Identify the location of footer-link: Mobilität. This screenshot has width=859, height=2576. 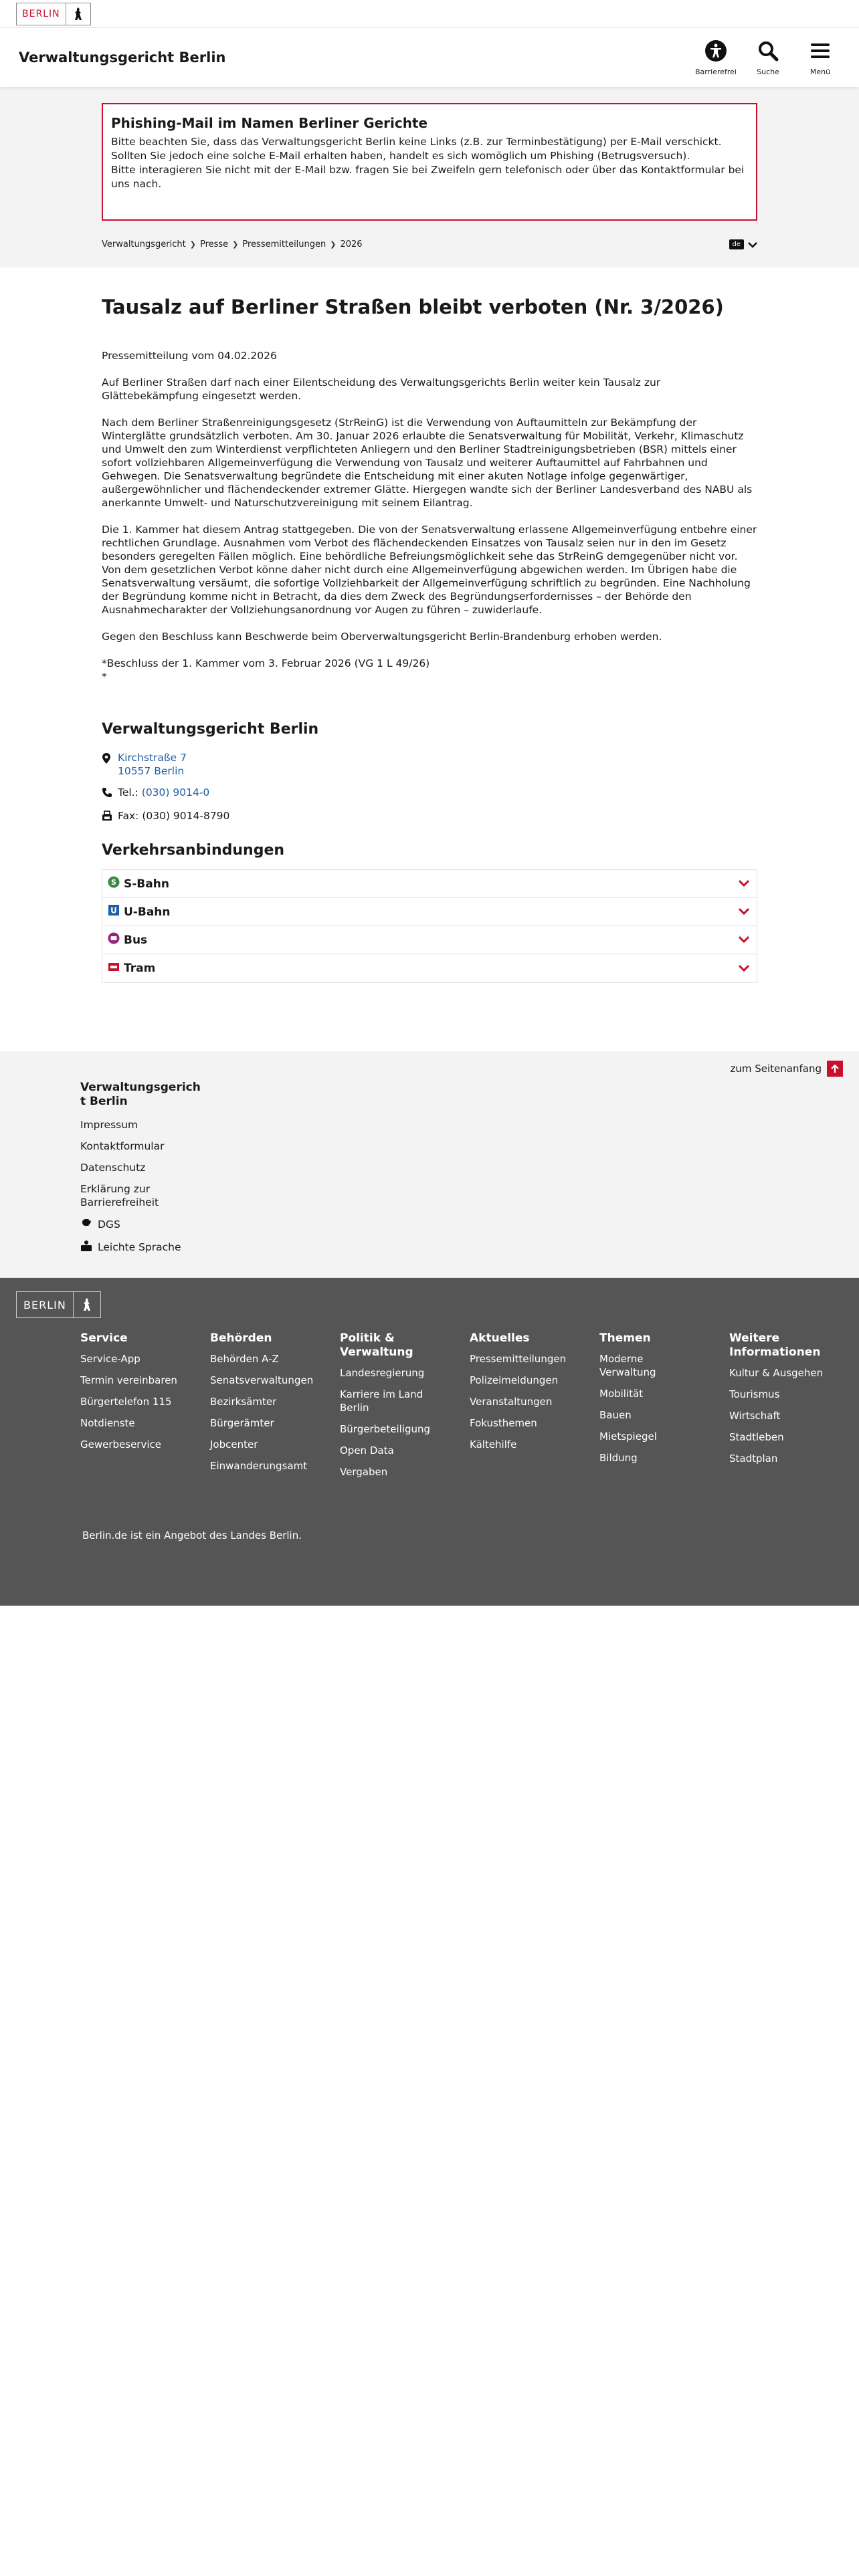
(652, 1393).